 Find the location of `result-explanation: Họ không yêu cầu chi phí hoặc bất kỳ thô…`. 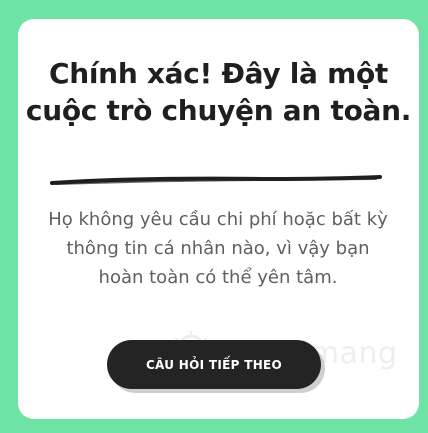

result-explanation: Họ không yêu cầu chi phí hoặc bất kỳ thô… is located at coordinates (218, 248).